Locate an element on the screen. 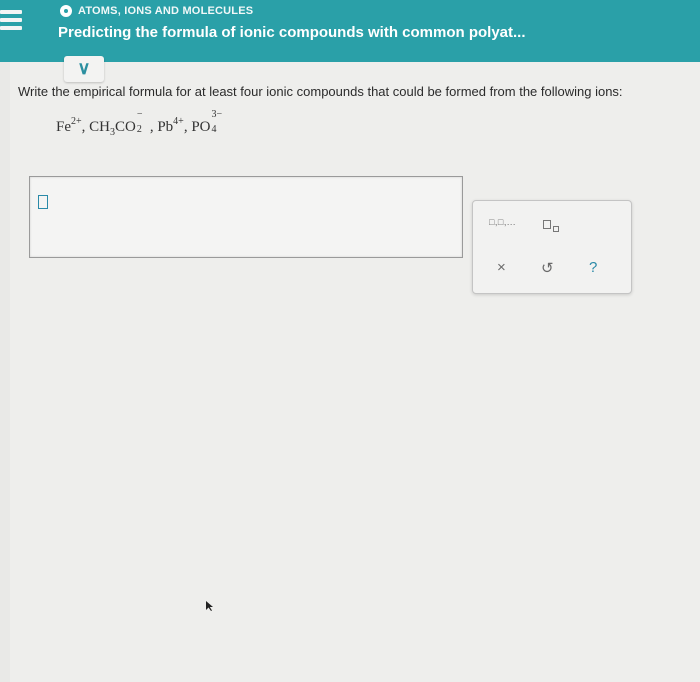 This screenshot has width=700, height=682. topic-label: ATOMS, IONS AND MOLECULES is located at coordinates (166, 11).